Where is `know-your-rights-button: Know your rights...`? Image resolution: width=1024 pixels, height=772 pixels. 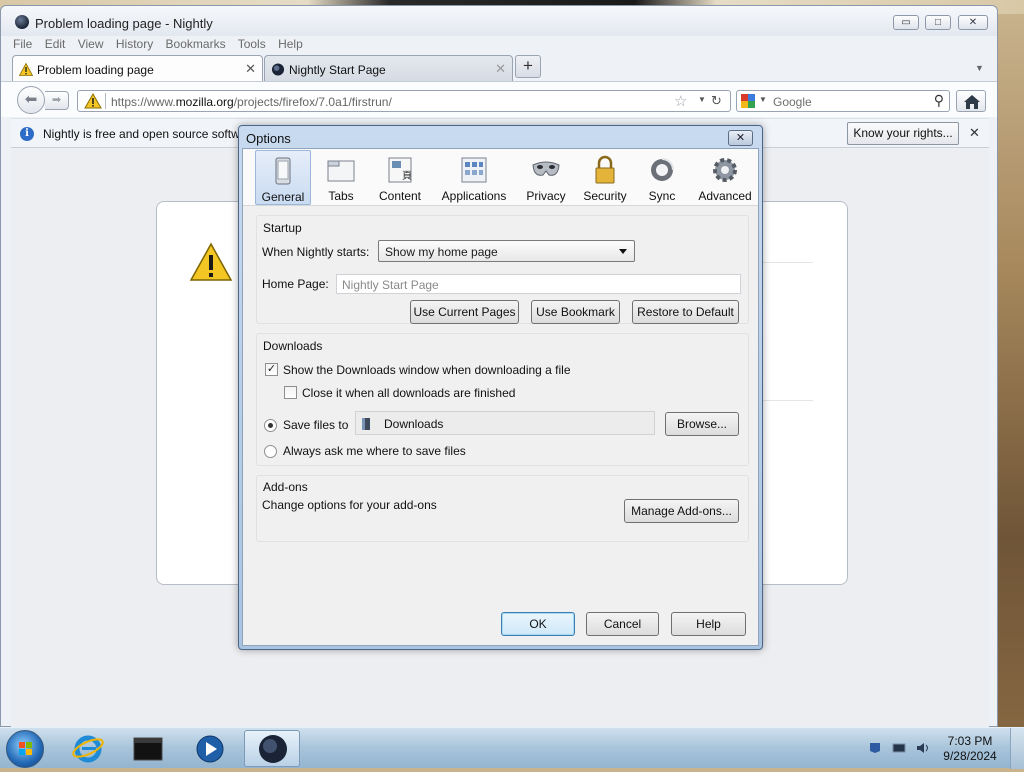
know-your-rights-button: Know your rights... is located at coordinates (903, 133).